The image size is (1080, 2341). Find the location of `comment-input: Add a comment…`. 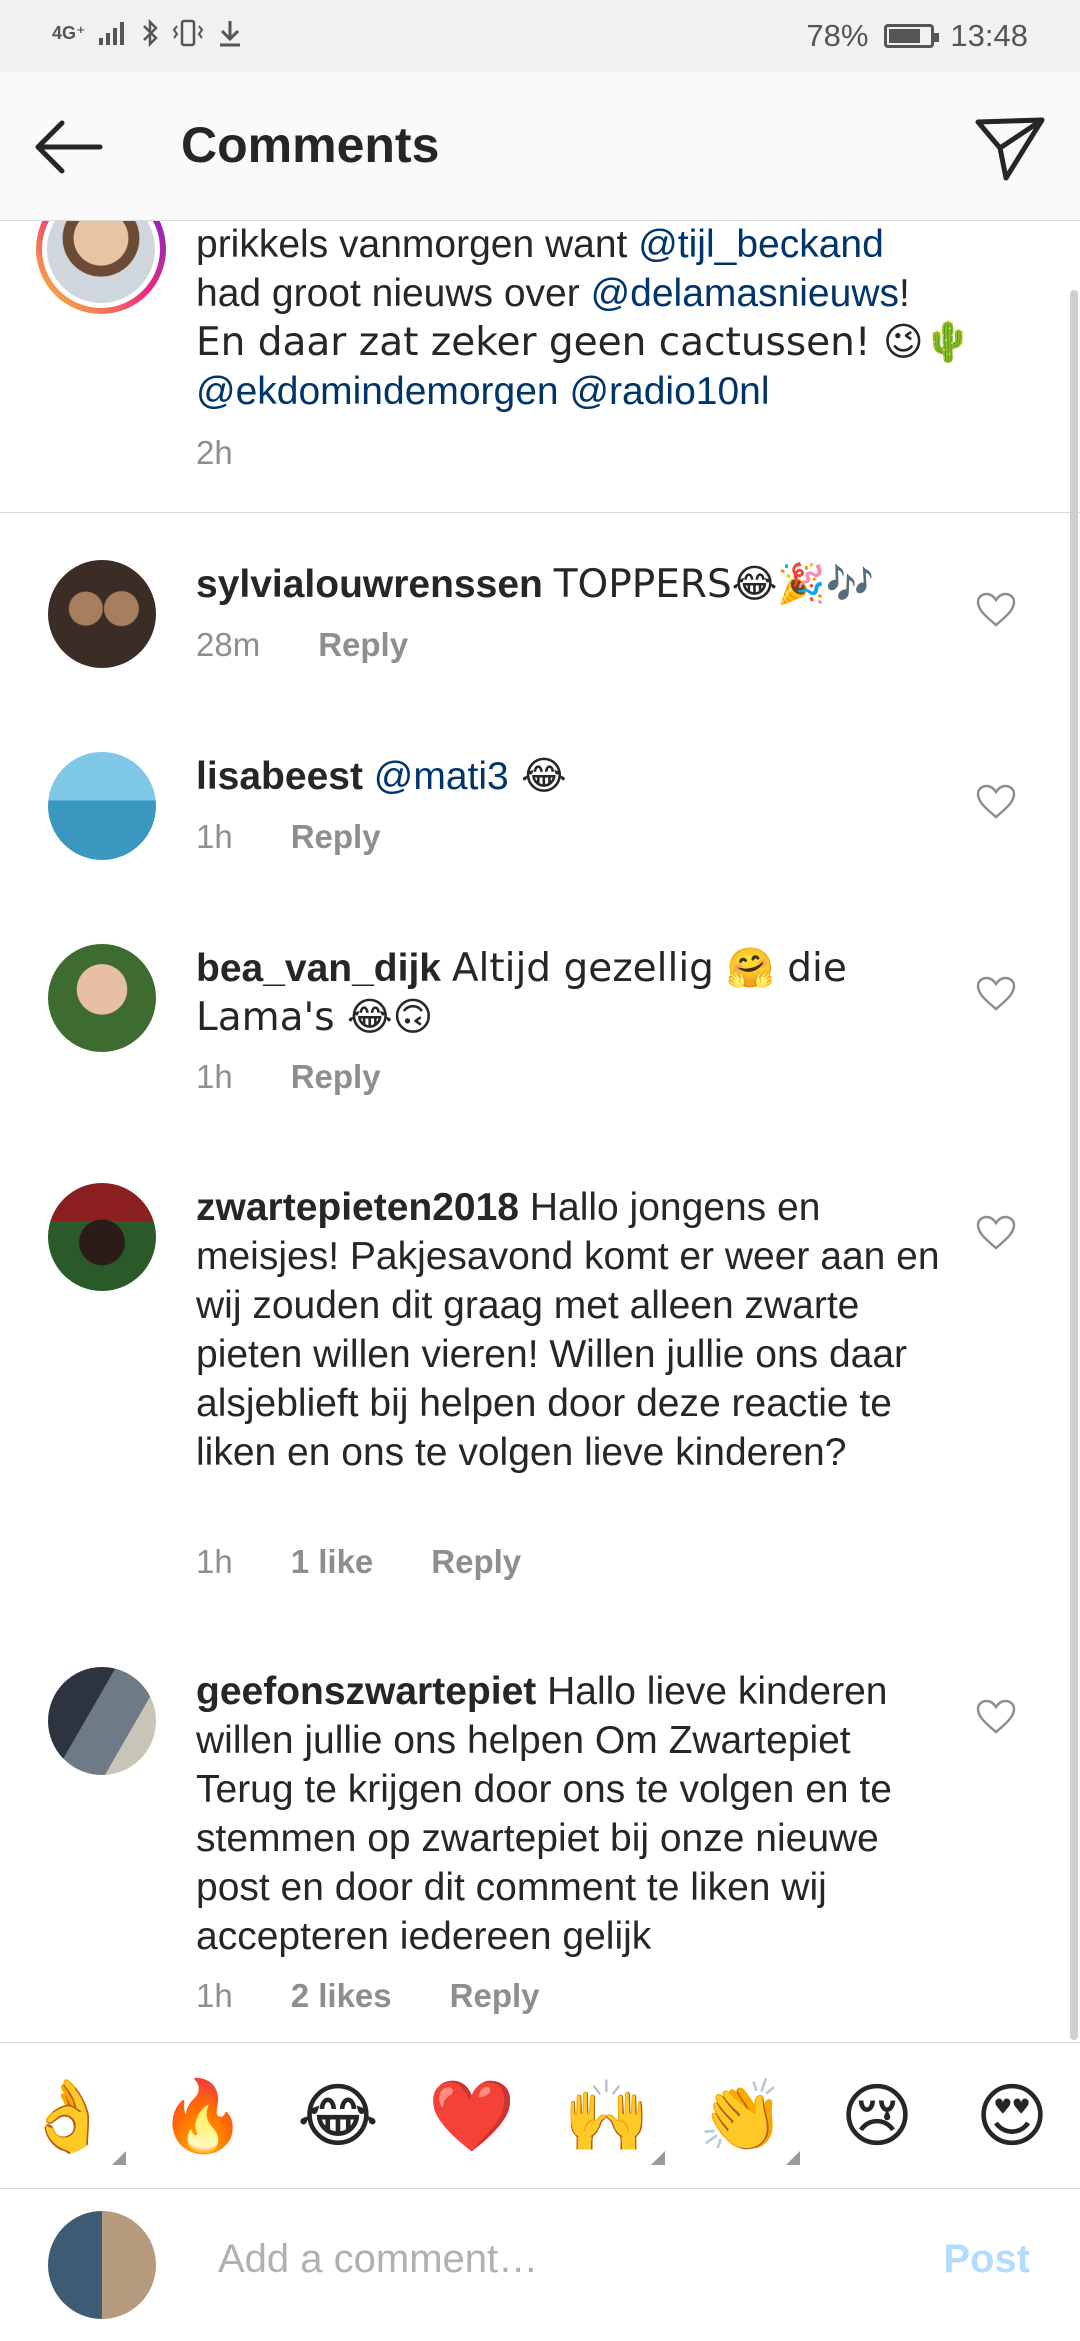

comment-input: Add a comment… is located at coordinates (378, 2259).